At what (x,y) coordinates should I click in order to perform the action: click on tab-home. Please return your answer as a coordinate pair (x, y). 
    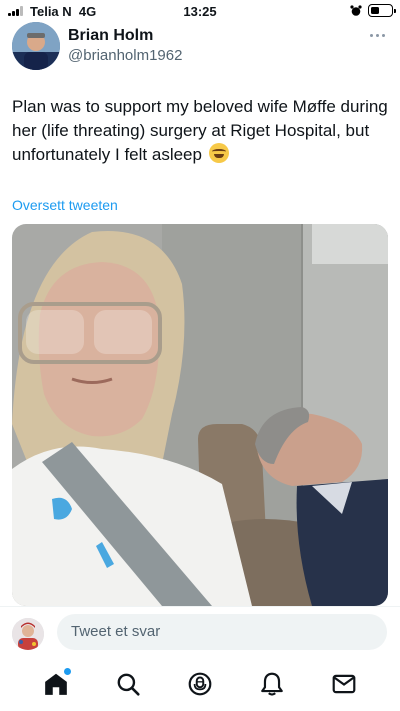
    Looking at the image, I should click on (56, 683).